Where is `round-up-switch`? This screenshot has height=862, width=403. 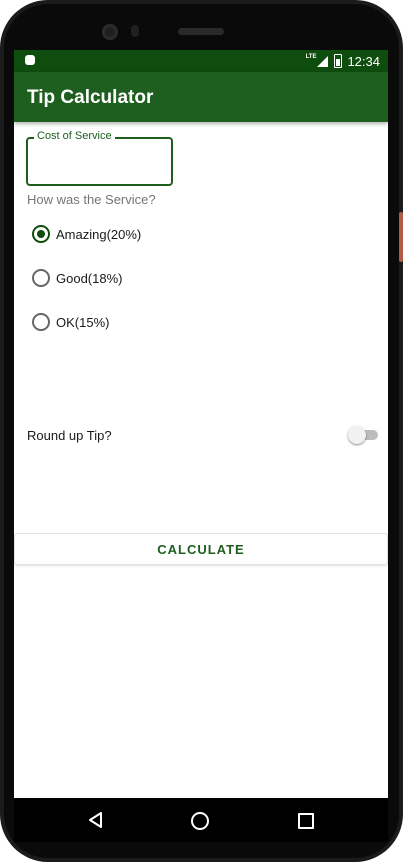
round-up-switch is located at coordinates (363, 435).